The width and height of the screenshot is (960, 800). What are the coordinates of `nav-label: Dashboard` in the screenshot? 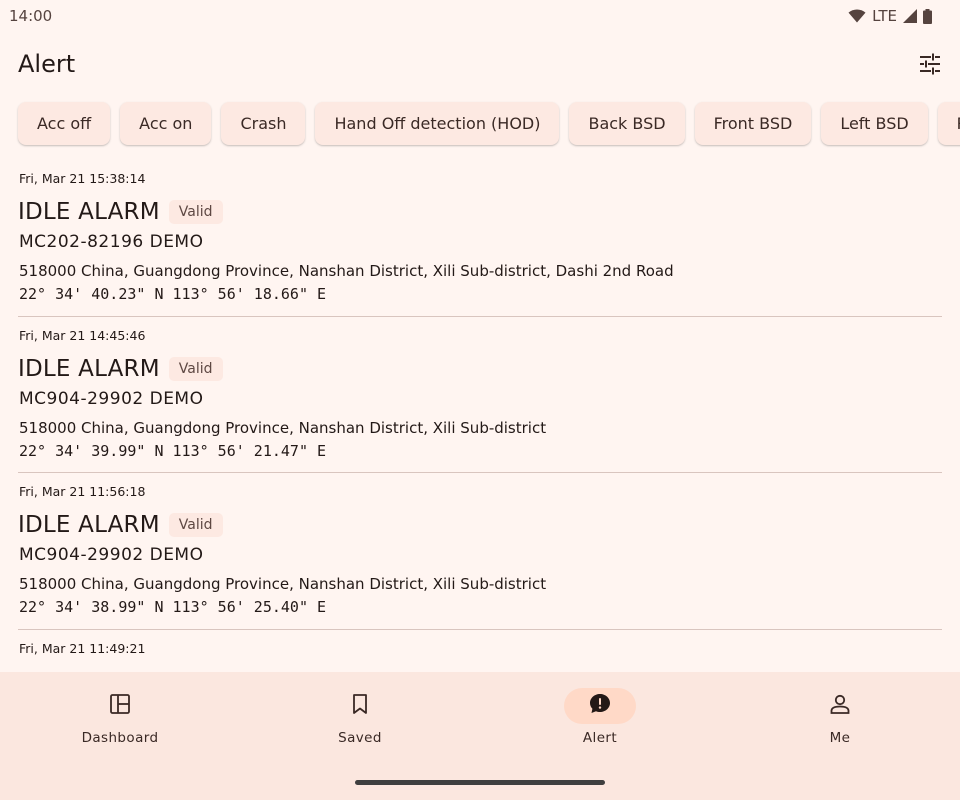 It's located at (120, 738).